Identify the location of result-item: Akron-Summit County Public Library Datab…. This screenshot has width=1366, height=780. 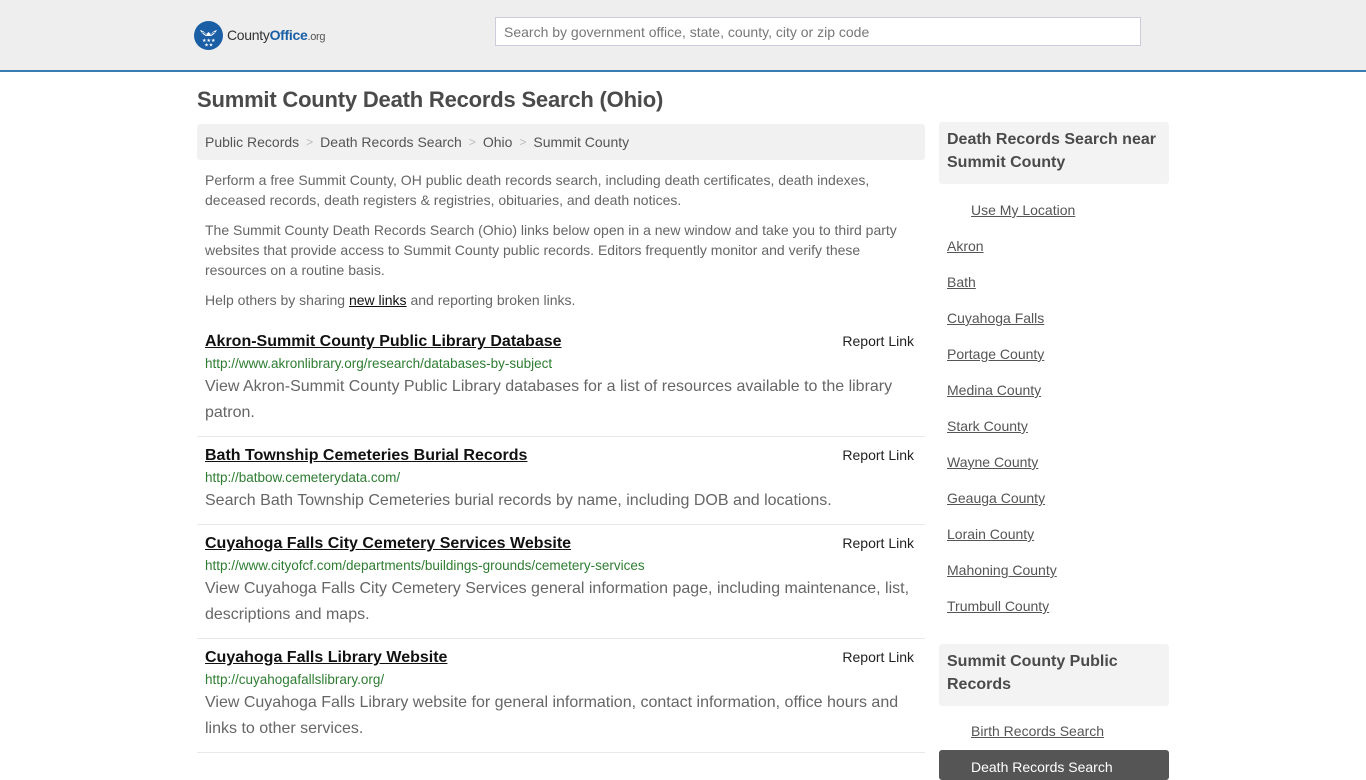
(561, 380).